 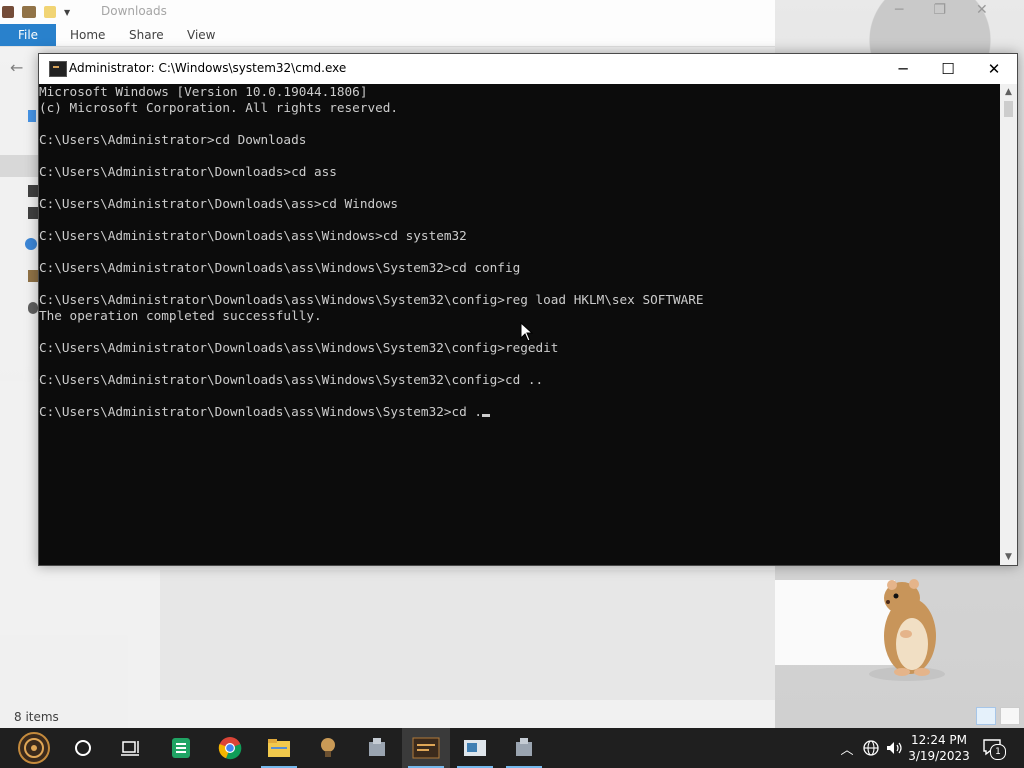 I want to click on close-button: ✕, so click(x=994, y=69).